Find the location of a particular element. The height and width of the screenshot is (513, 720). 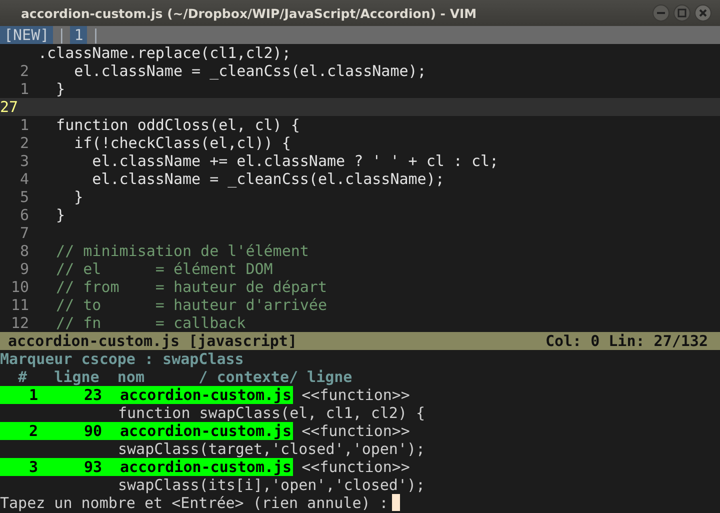

match-context: swapClass(its[i],'open','closed'); is located at coordinates (271, 485).